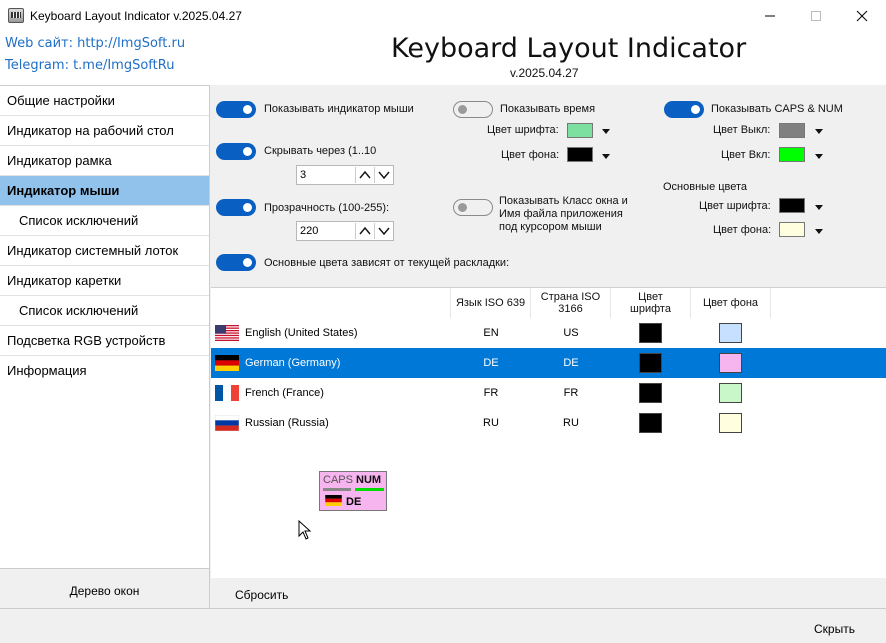 Image resolution: width=886 pixels, height=643 pixels. Describe the element at coordinates (580, 154) in the screenshot. I see `time-bg-color-swatch` at that location.